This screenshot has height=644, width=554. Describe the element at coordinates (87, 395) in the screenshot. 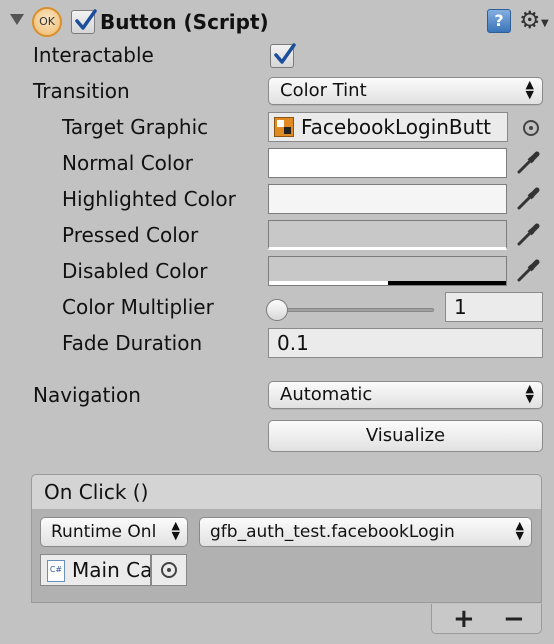

I see `navigation-label: Navigation` at that location.